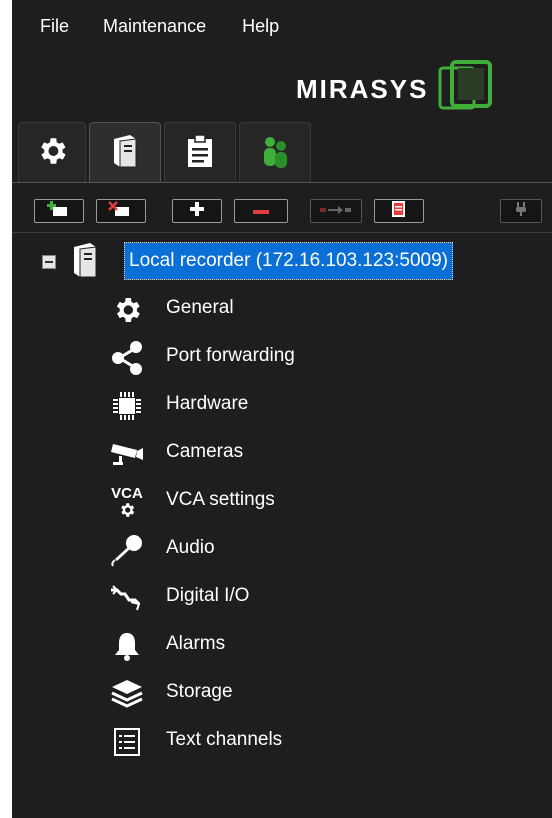 The height and width of the screenshot is (818, 552). What do you see at coordinates (49, 262) in the screenshot?
I see `collapse-toggle` at bounding box center [49, 262].